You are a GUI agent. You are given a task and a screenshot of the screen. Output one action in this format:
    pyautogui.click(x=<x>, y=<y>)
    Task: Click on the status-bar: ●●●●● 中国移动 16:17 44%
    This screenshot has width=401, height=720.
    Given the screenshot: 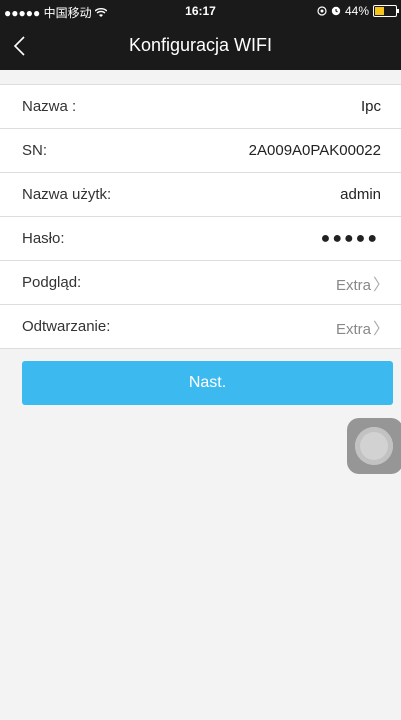 What is the action you would take?
    pyautogui.click(x=200, y=11)
    